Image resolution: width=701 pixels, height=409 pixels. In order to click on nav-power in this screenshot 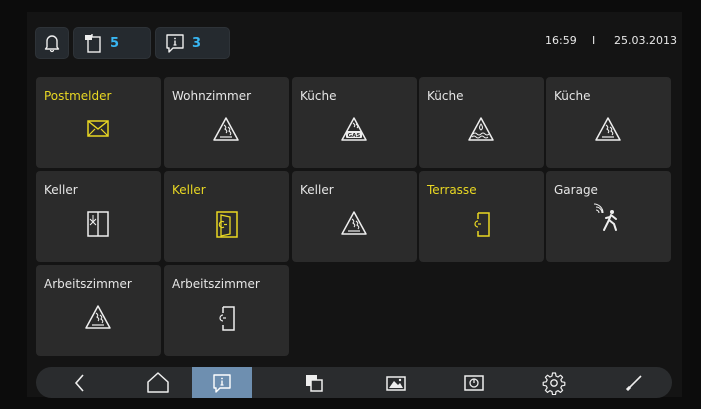, I will do `click(474, 382)`.